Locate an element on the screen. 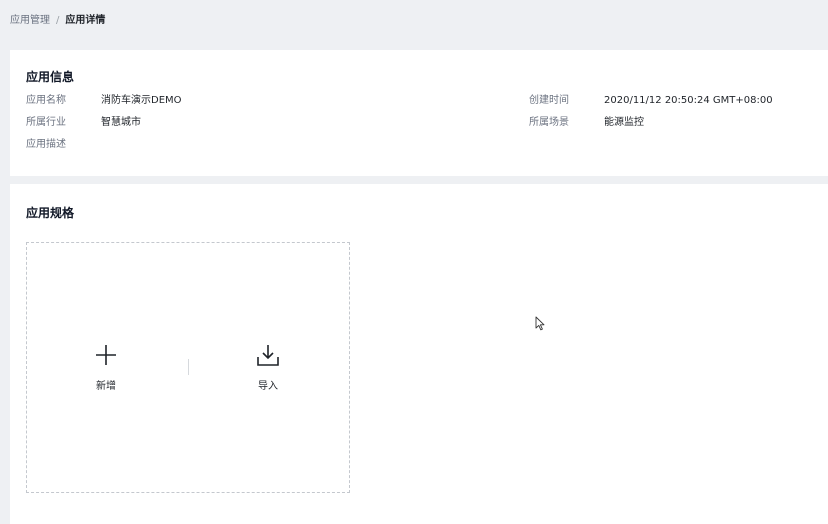  field-industry: 所属行业 智慧城市 is located at coordinates (83, 123).